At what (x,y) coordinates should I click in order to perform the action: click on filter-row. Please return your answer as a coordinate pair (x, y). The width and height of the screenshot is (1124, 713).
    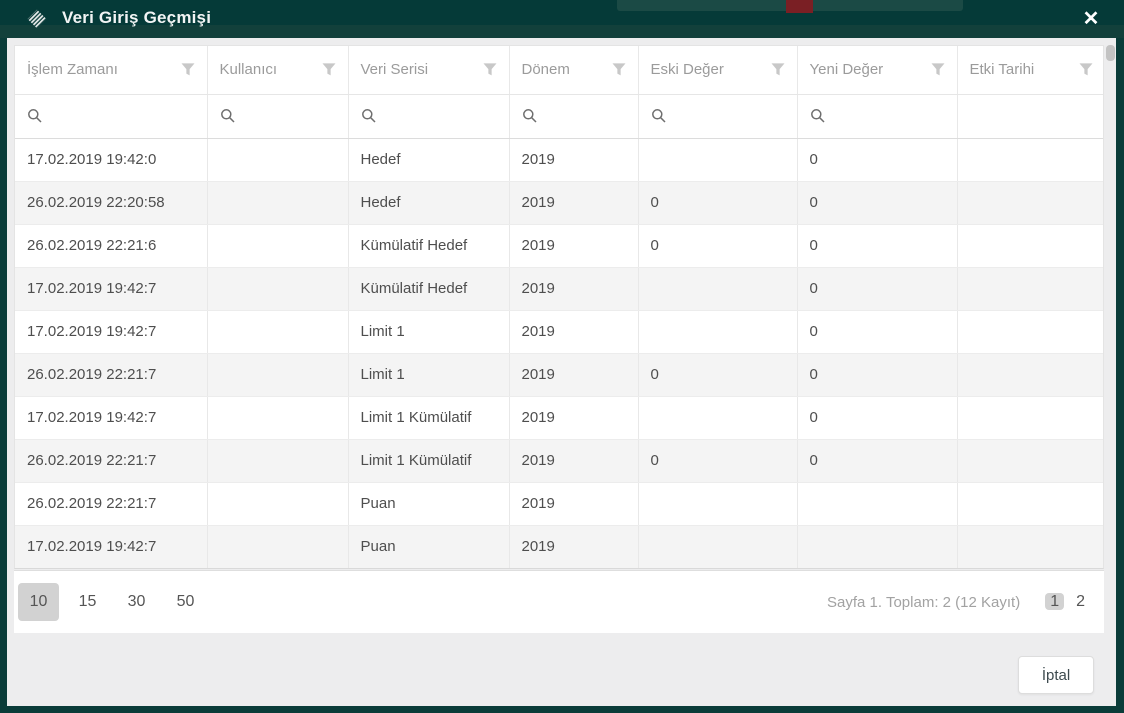
    Looking at the image, I should click on (559, 116).